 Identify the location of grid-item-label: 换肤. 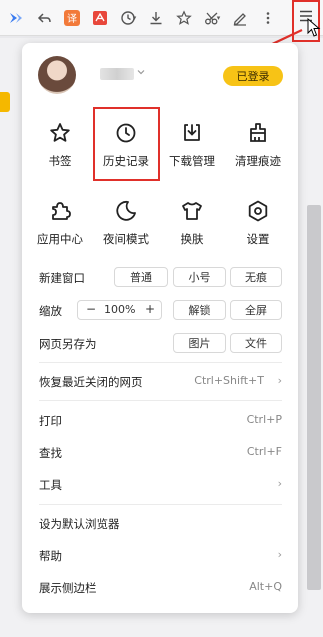
(192, 239).